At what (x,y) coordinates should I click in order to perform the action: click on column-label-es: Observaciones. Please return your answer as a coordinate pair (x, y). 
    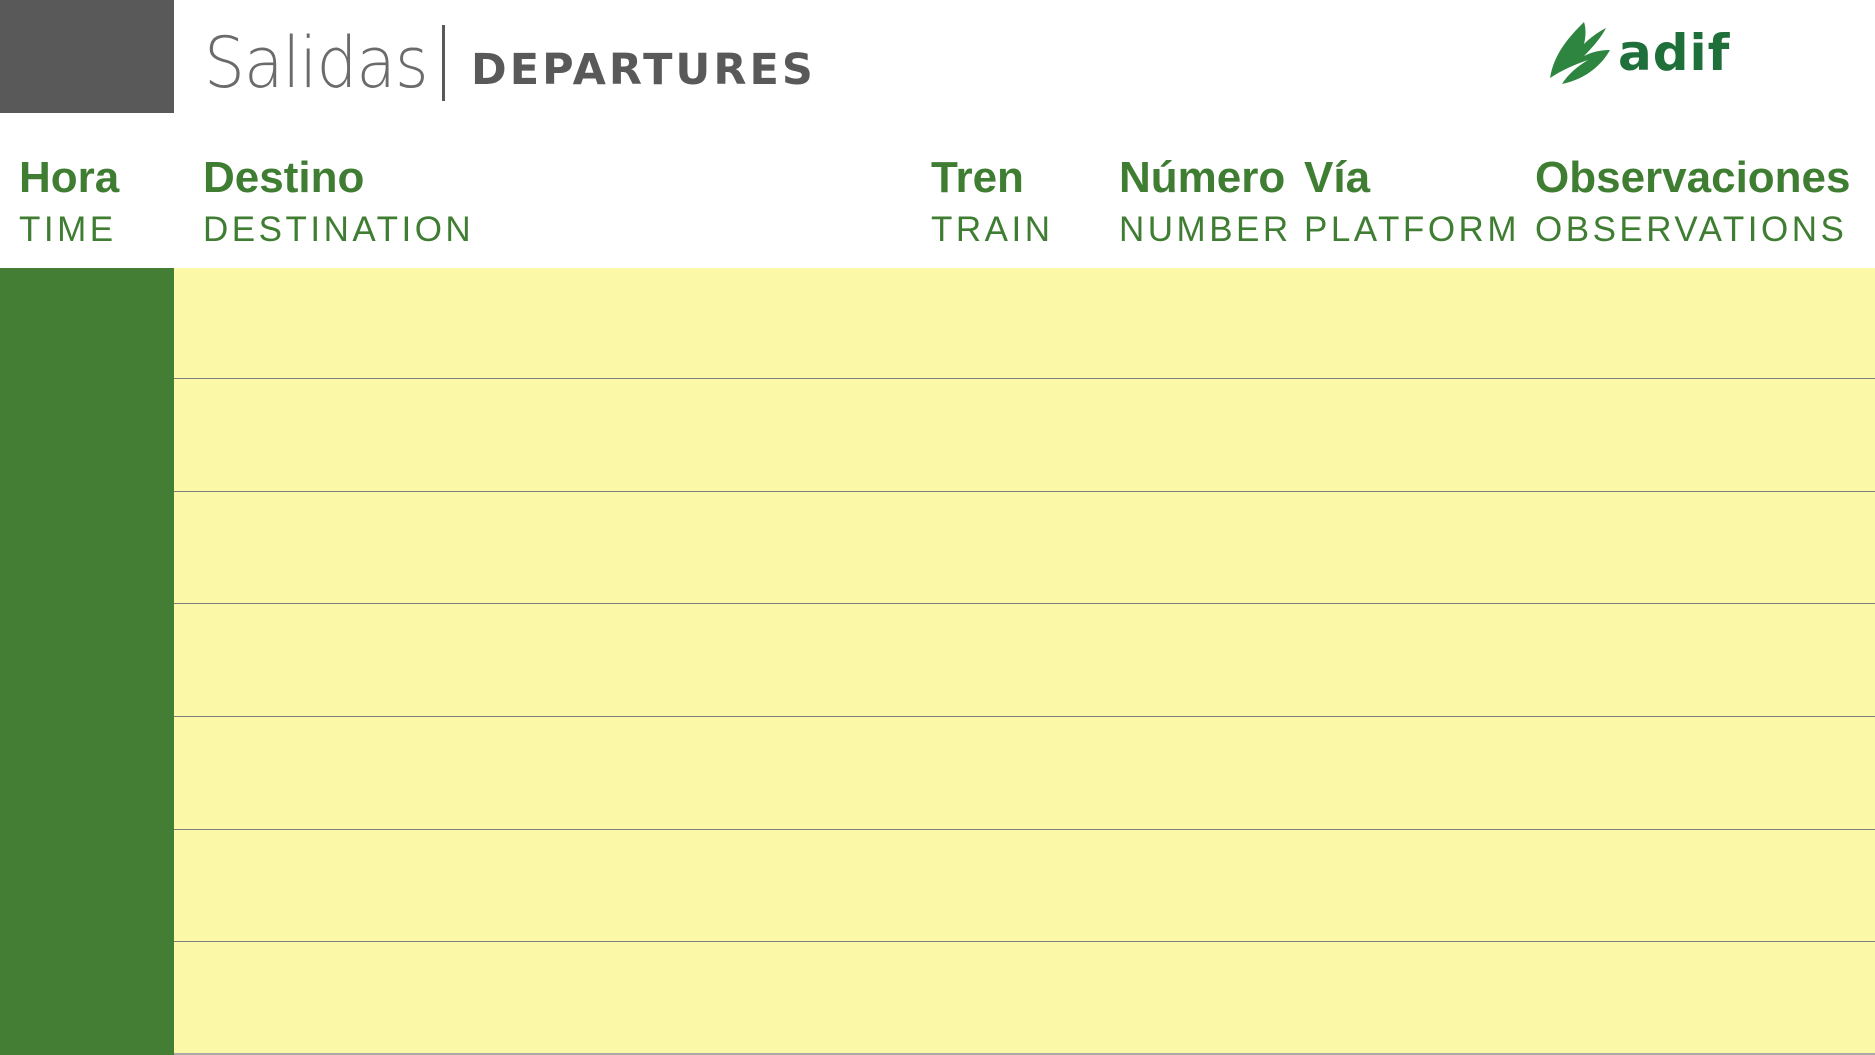
    Looking at the image, I should click on (1693, 177).